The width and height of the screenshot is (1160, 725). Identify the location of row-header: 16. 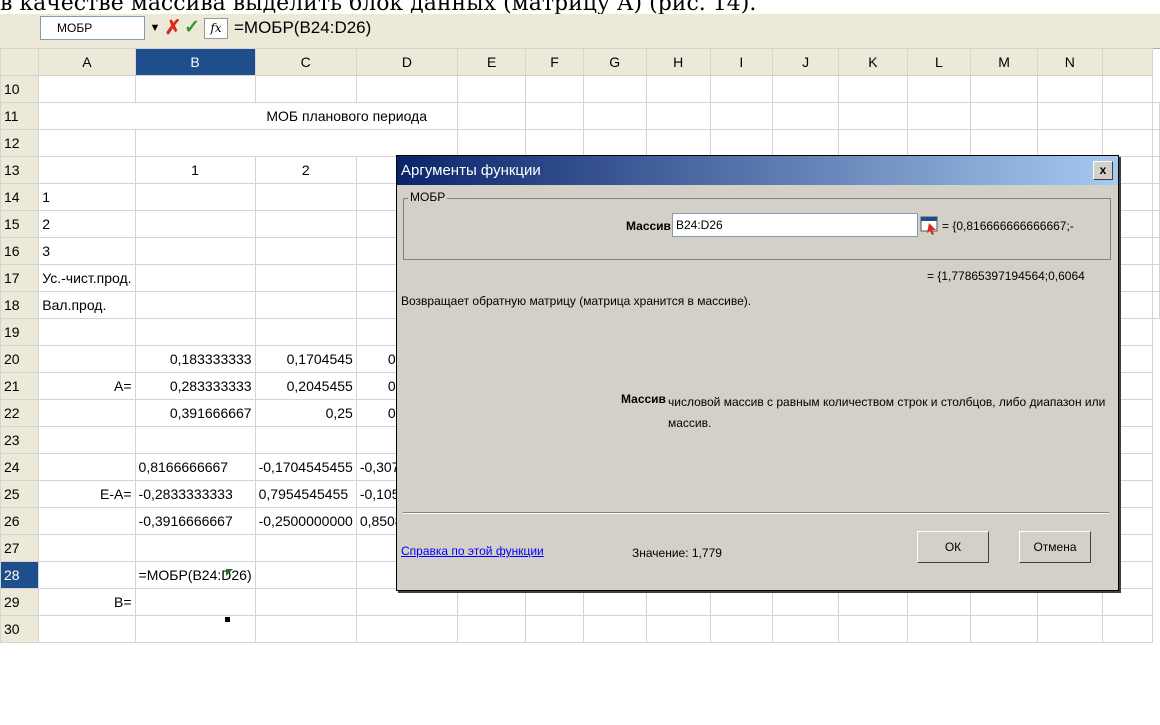
(20, 251).